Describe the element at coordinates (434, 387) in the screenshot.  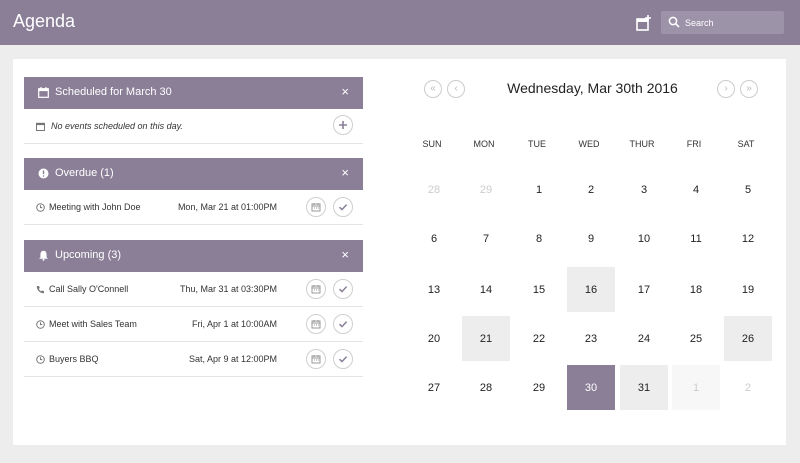
I see `calendar-day-cell: 27` at that location.